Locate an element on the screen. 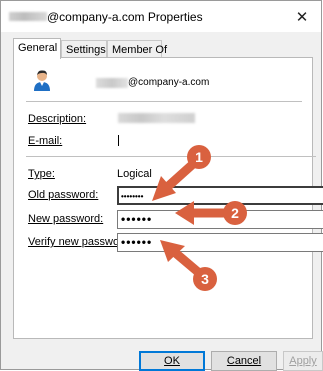 This screenshot has width=323, height=371. old-password-label: Old password: is located at coordinates (63, 195).